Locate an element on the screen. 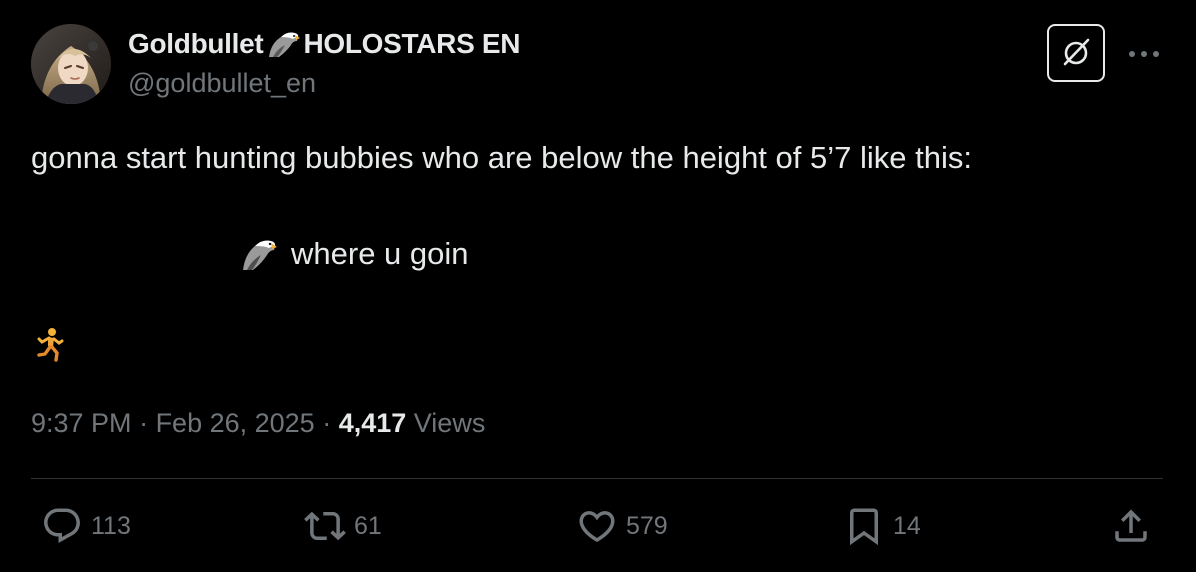 This screenshot has width=1196, height=572. author-name-text: Goldbullet is located at coordinates (196, 43).